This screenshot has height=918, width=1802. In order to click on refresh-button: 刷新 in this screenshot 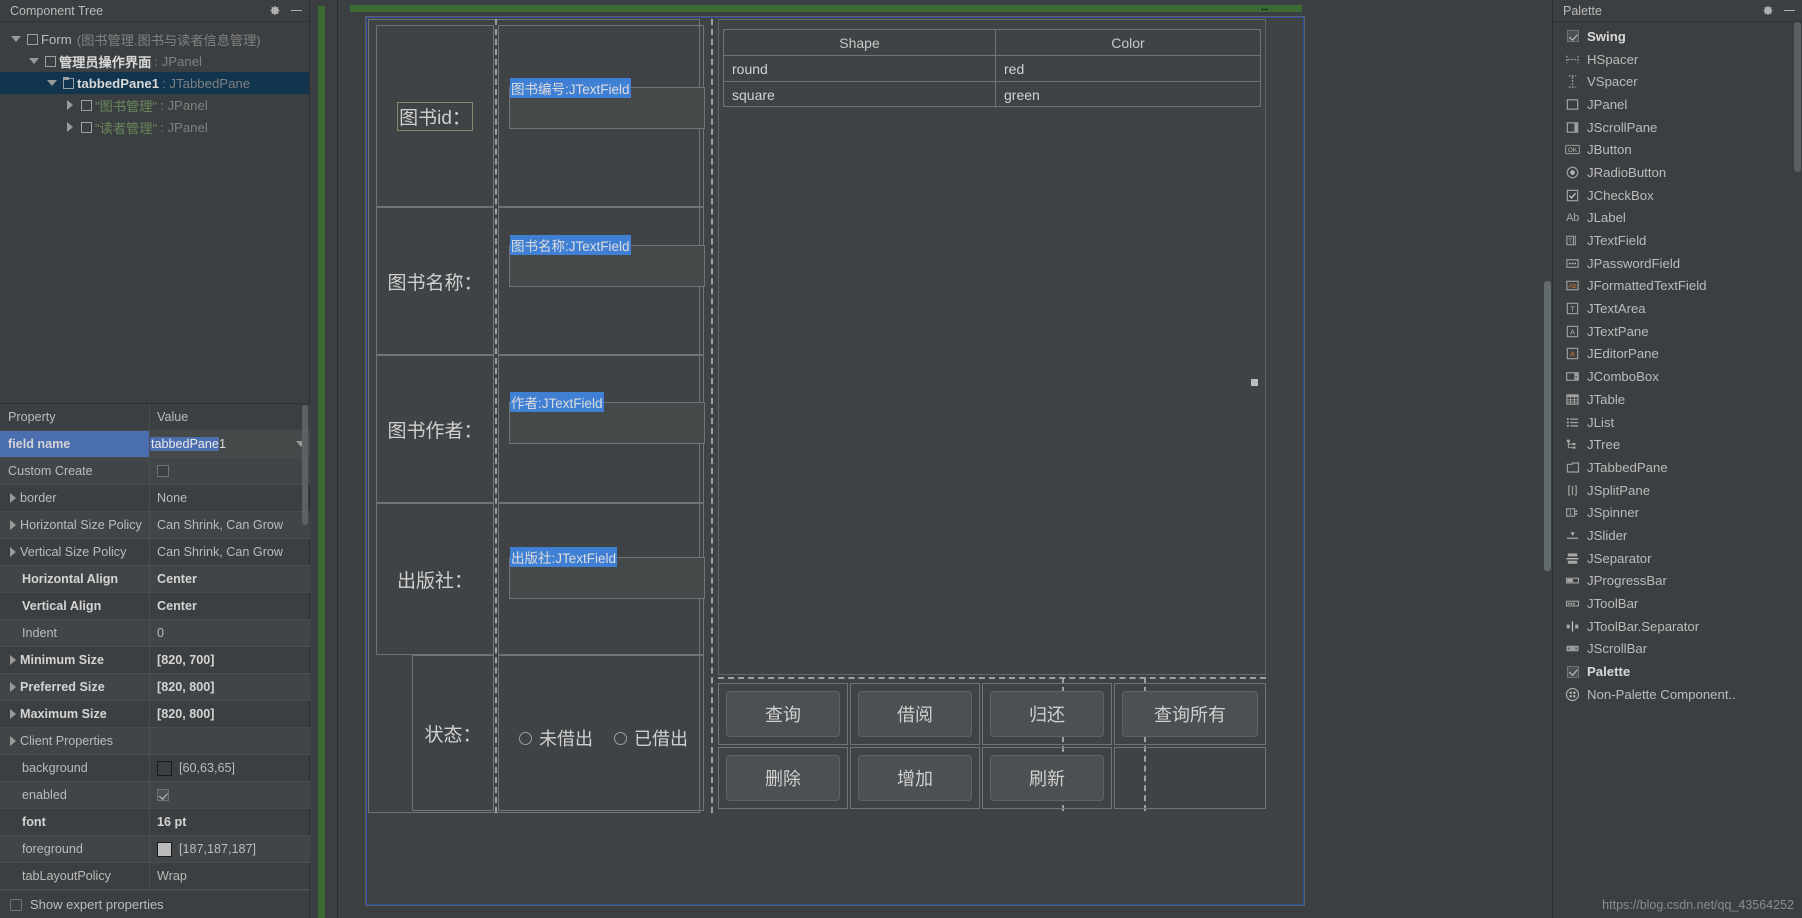, I will do `click(1047, 778)`.